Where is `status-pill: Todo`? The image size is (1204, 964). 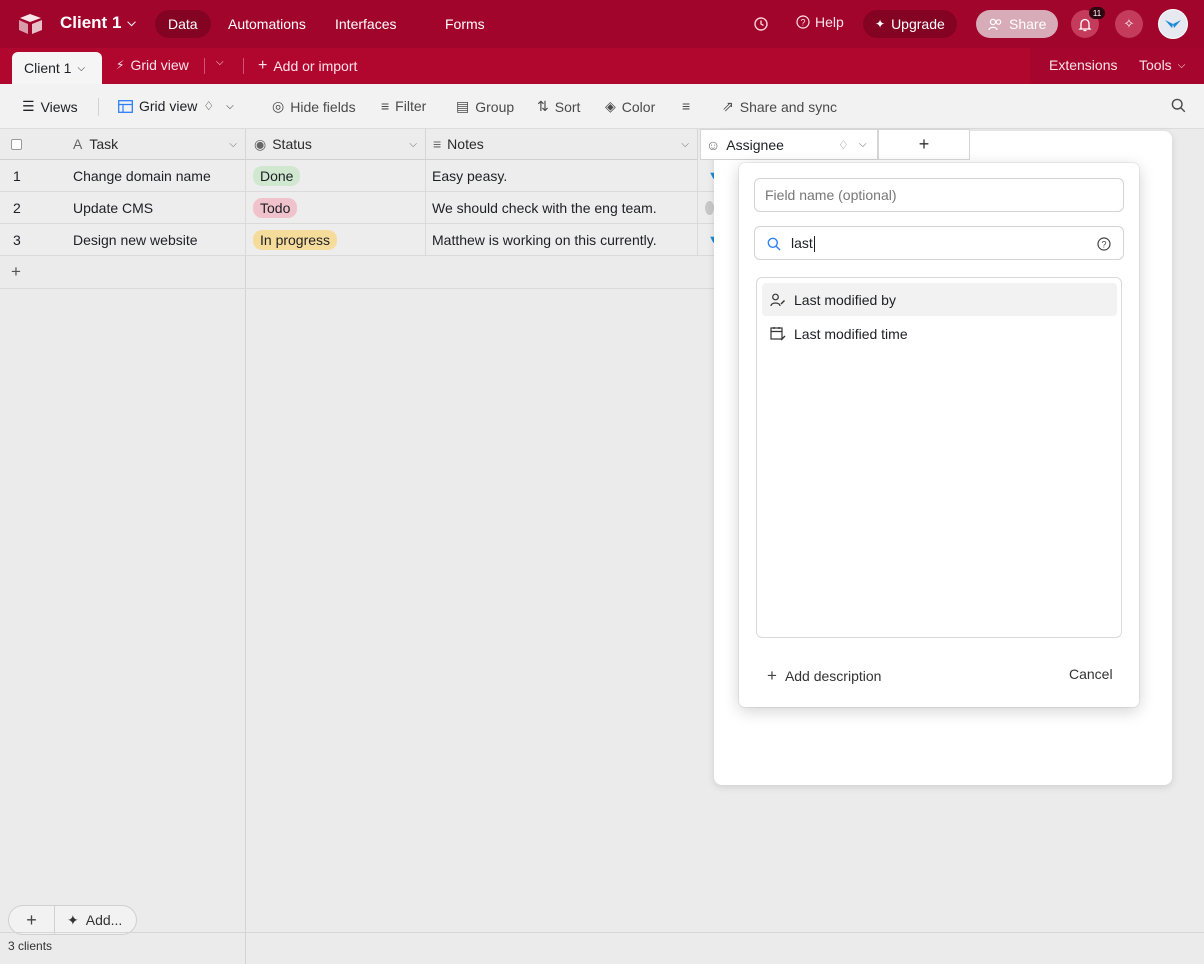
status-pill: Todo is located at coordinates (275, 208).